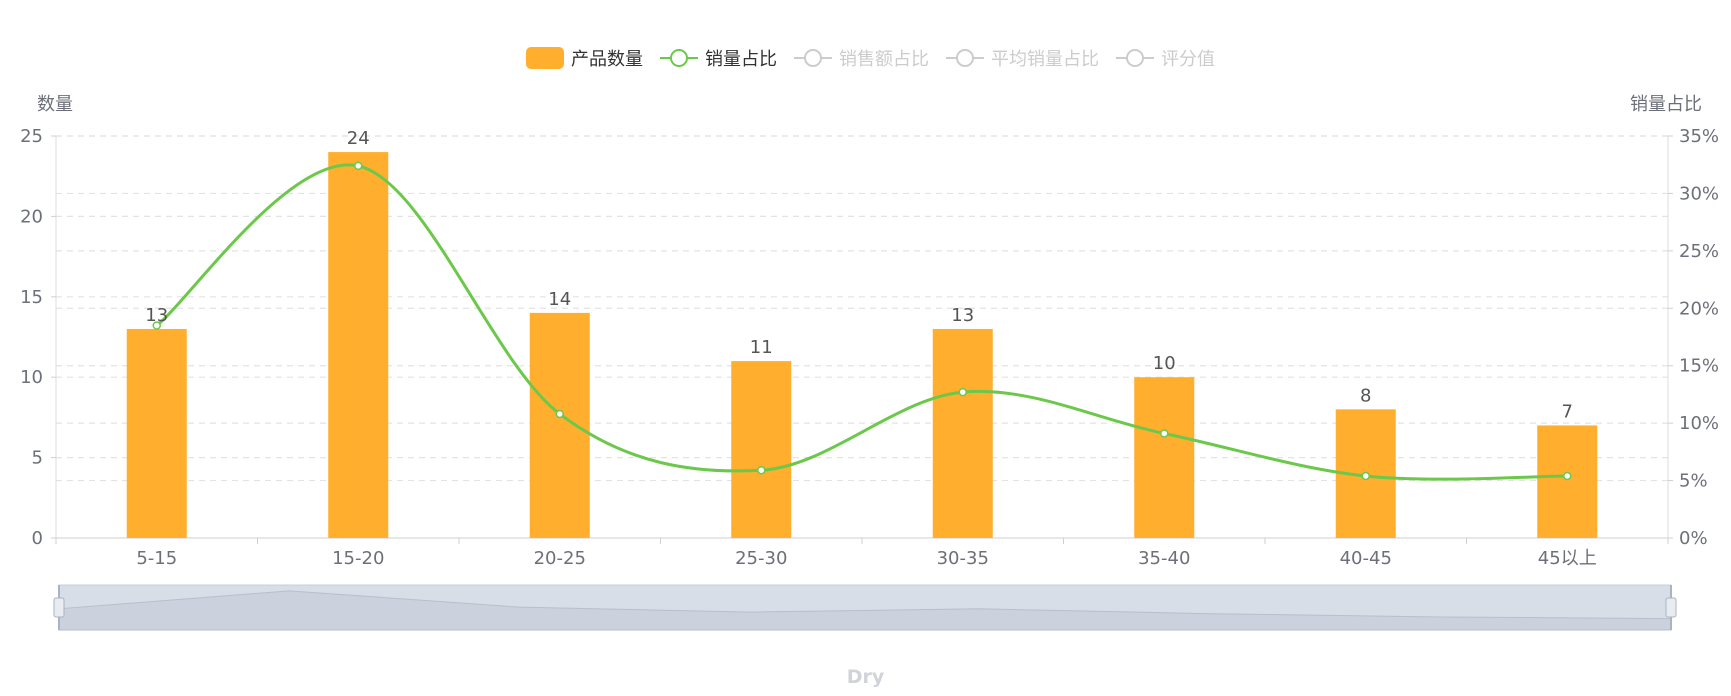  Describe the element at coordinates (156, 558) in the screenshot. I see `x-tick-label: 5-15` at that location.